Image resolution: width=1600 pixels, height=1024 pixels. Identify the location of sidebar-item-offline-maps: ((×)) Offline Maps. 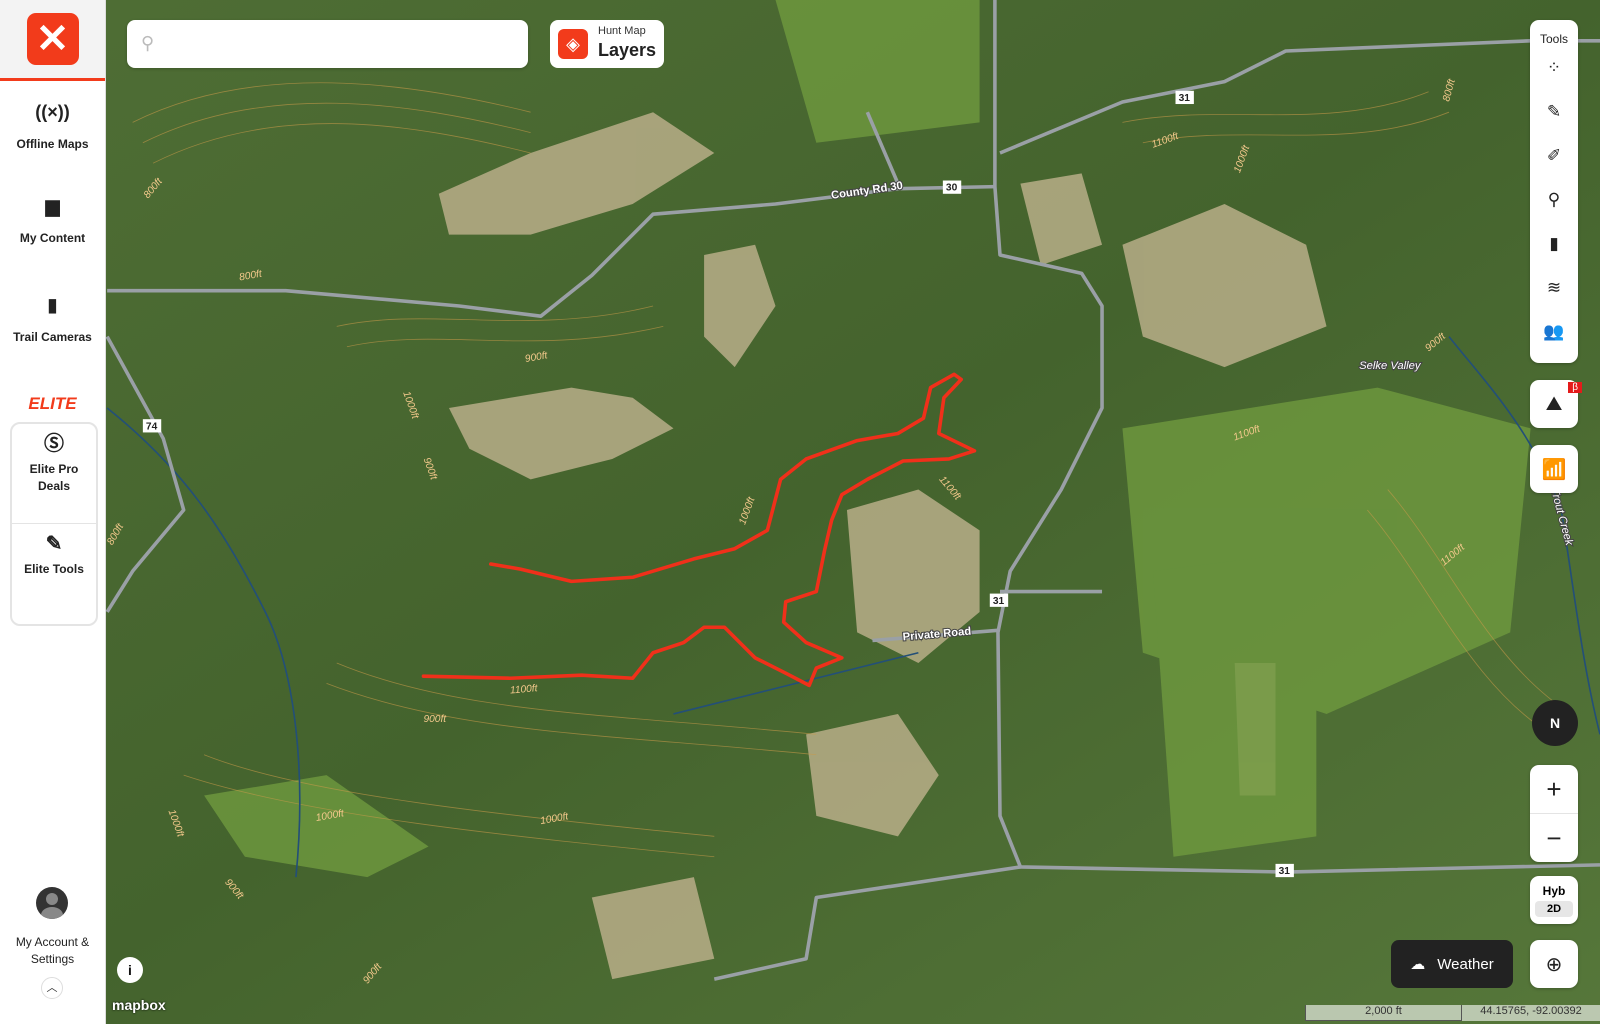
(52, 126).